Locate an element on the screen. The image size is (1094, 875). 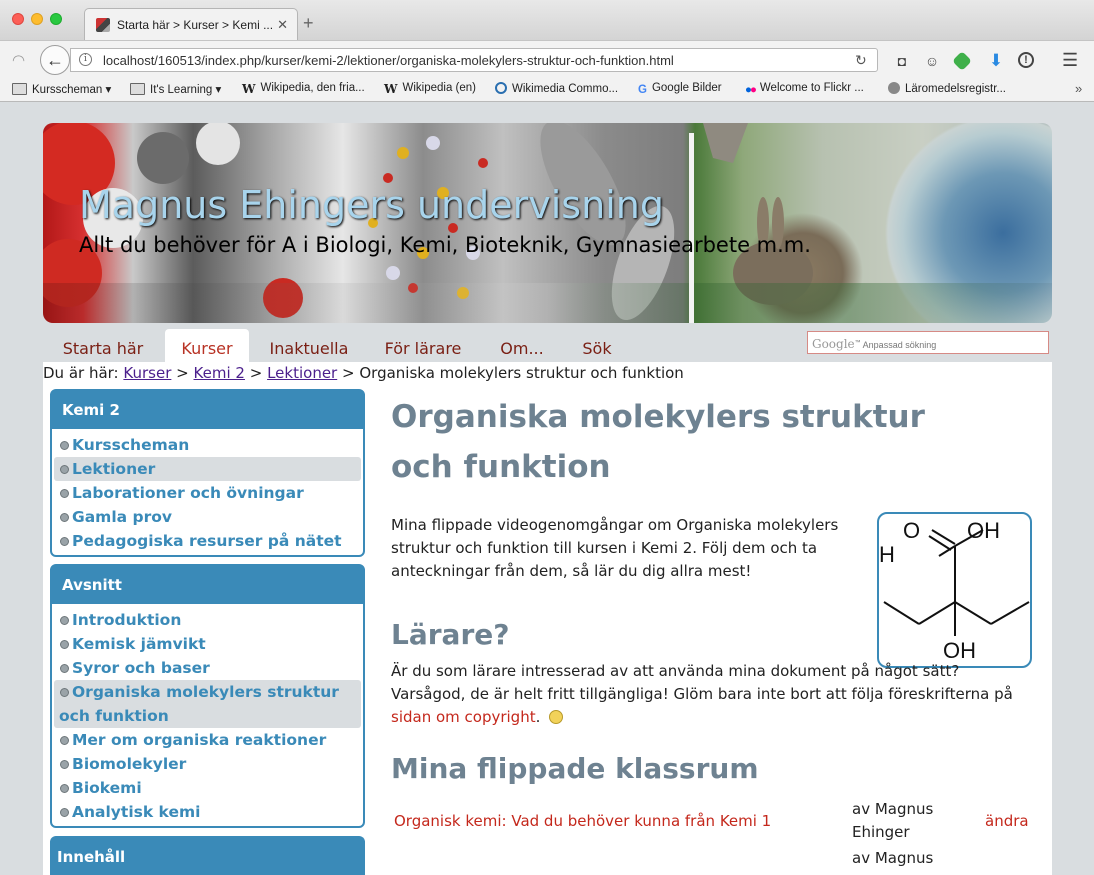
smiley-icon: ☺ is located at coordinates (932, 61).